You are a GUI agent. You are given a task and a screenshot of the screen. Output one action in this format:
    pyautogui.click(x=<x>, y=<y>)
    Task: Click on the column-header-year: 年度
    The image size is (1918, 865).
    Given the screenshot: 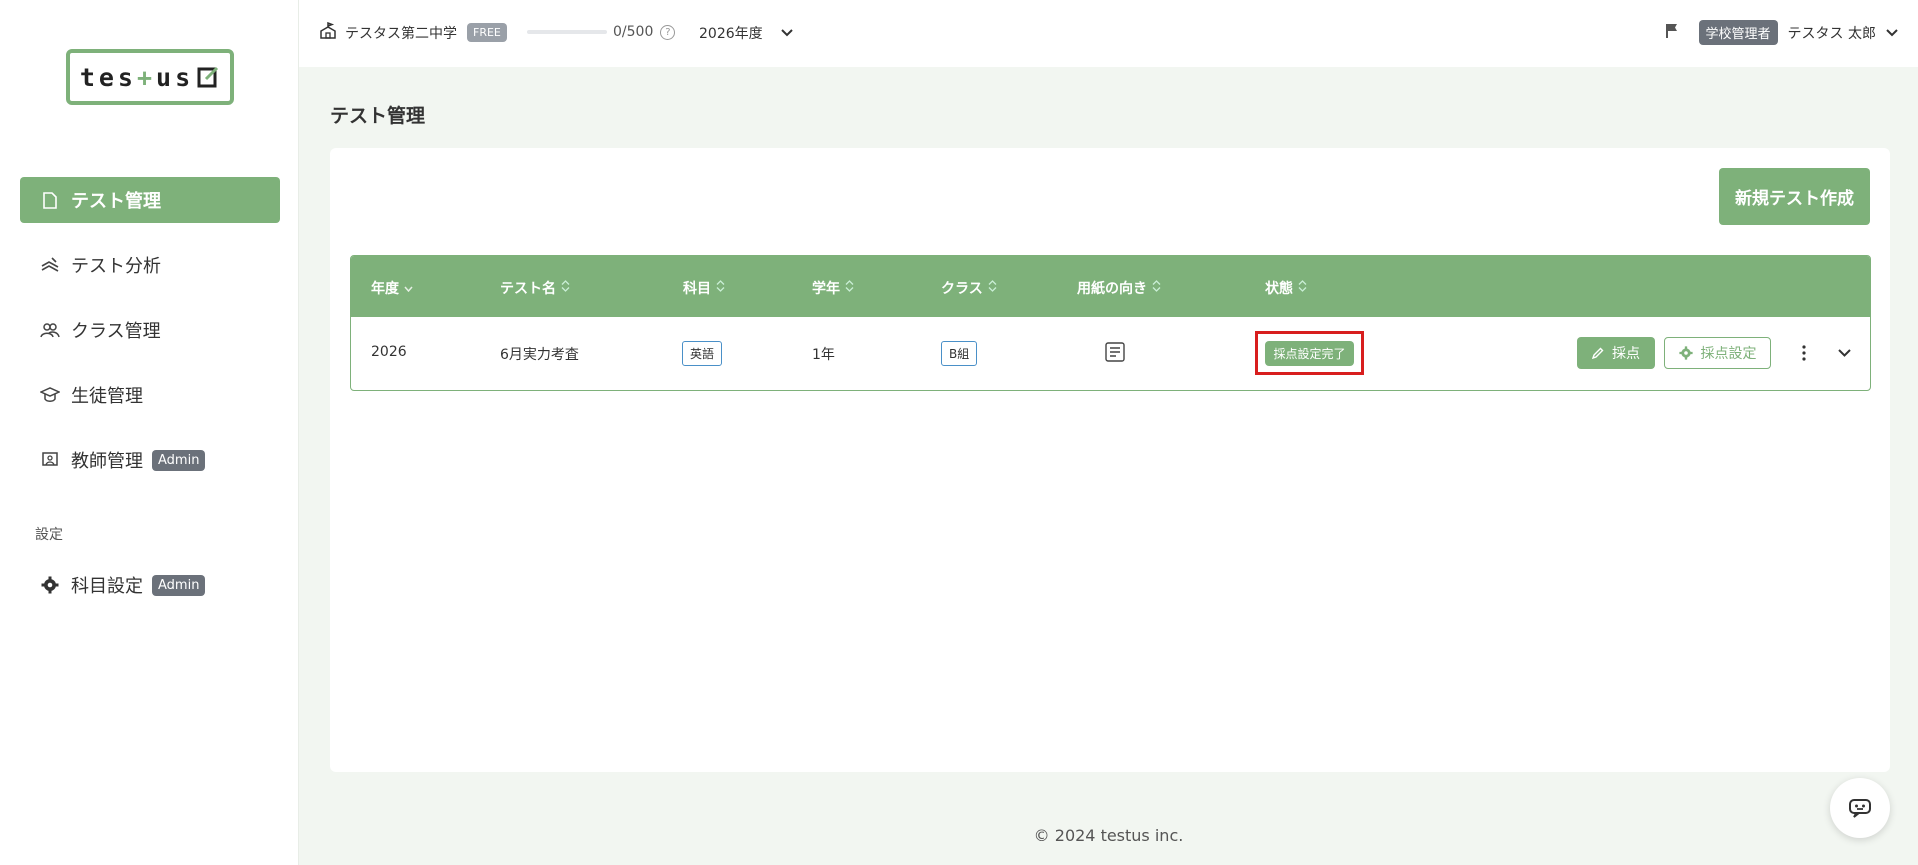 What is the action you would take?
    pyautogui.click(x=392, y=288)
    